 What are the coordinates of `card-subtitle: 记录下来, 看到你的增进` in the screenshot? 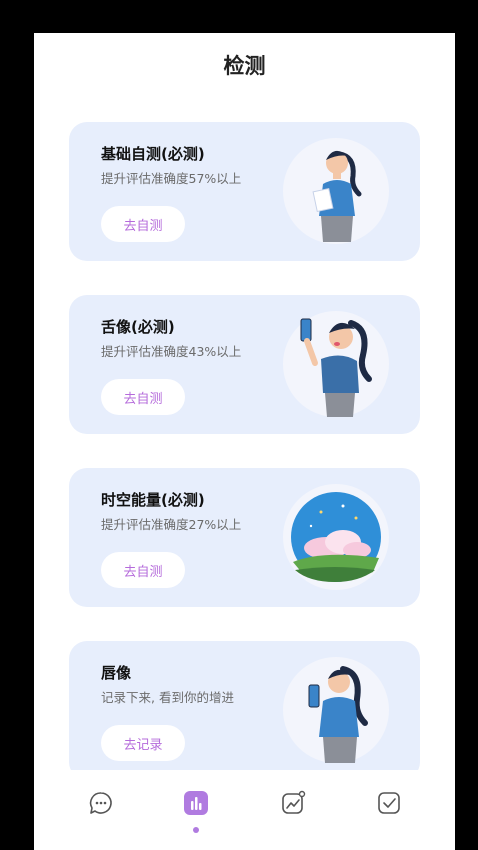 It's located at (167, 697).